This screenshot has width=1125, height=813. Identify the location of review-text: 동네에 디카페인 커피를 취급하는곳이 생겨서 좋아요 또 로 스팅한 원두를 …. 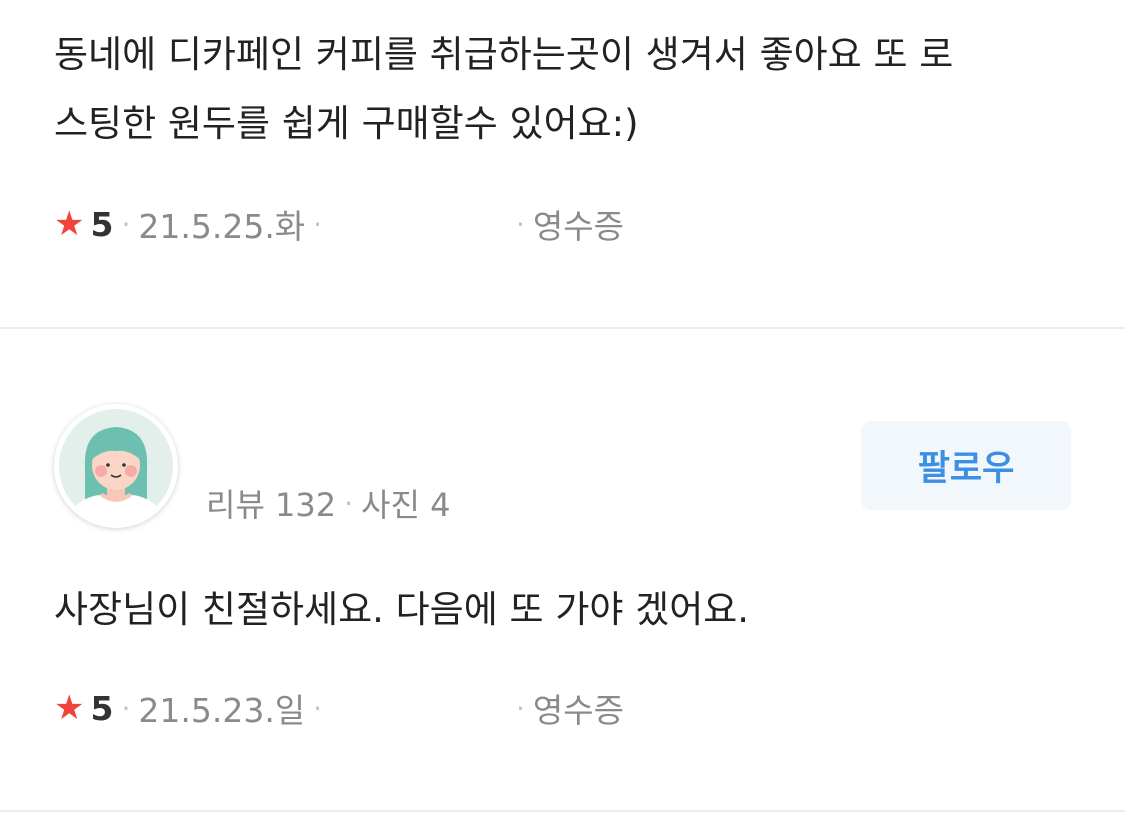
(503, 89).